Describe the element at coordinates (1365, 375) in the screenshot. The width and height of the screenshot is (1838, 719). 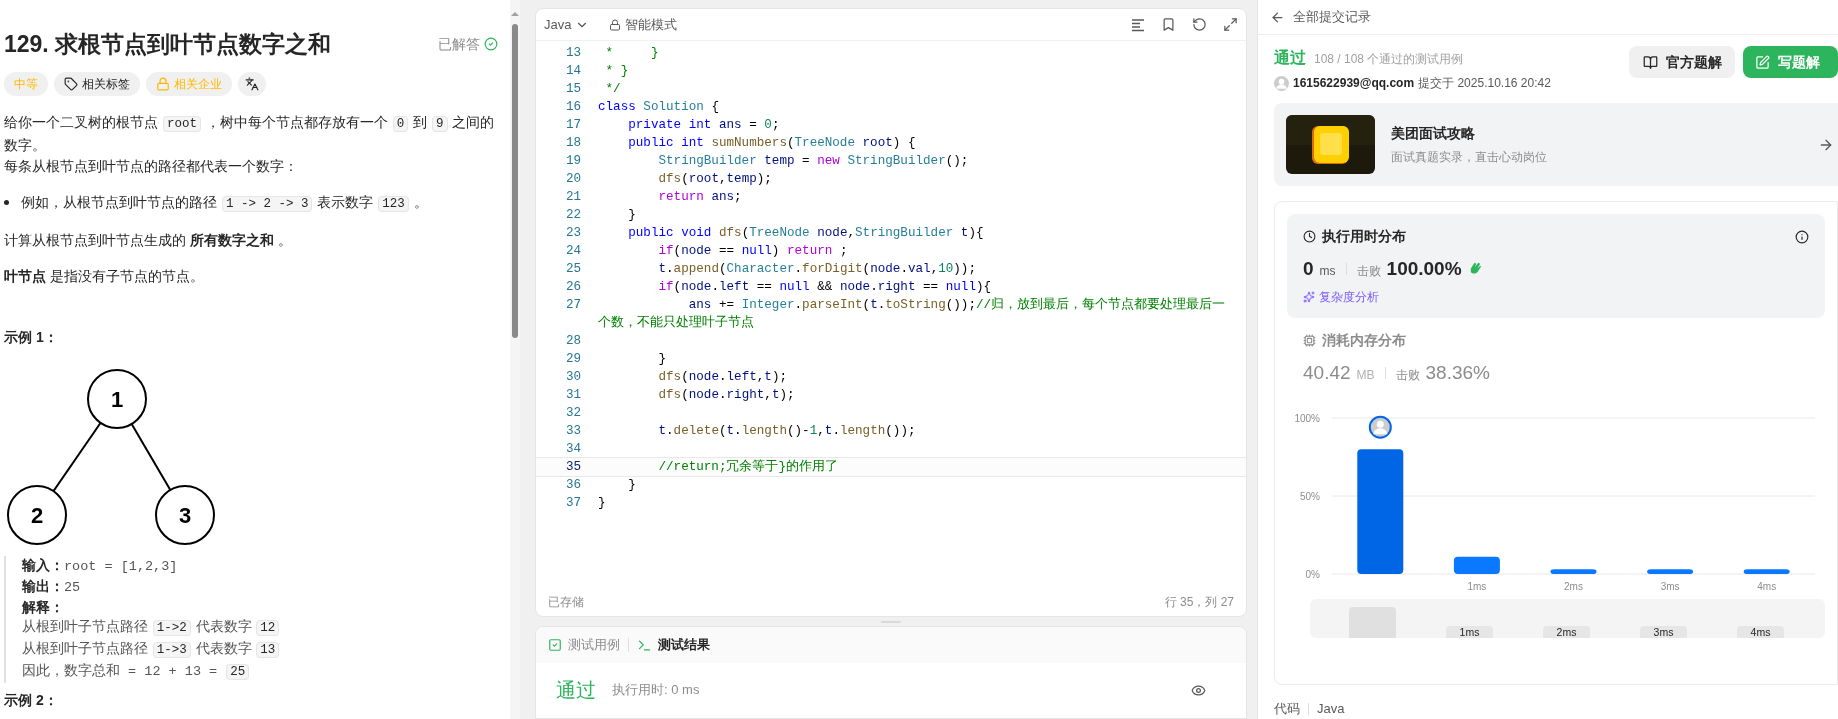
I see `metric-unit: MB` at that location.